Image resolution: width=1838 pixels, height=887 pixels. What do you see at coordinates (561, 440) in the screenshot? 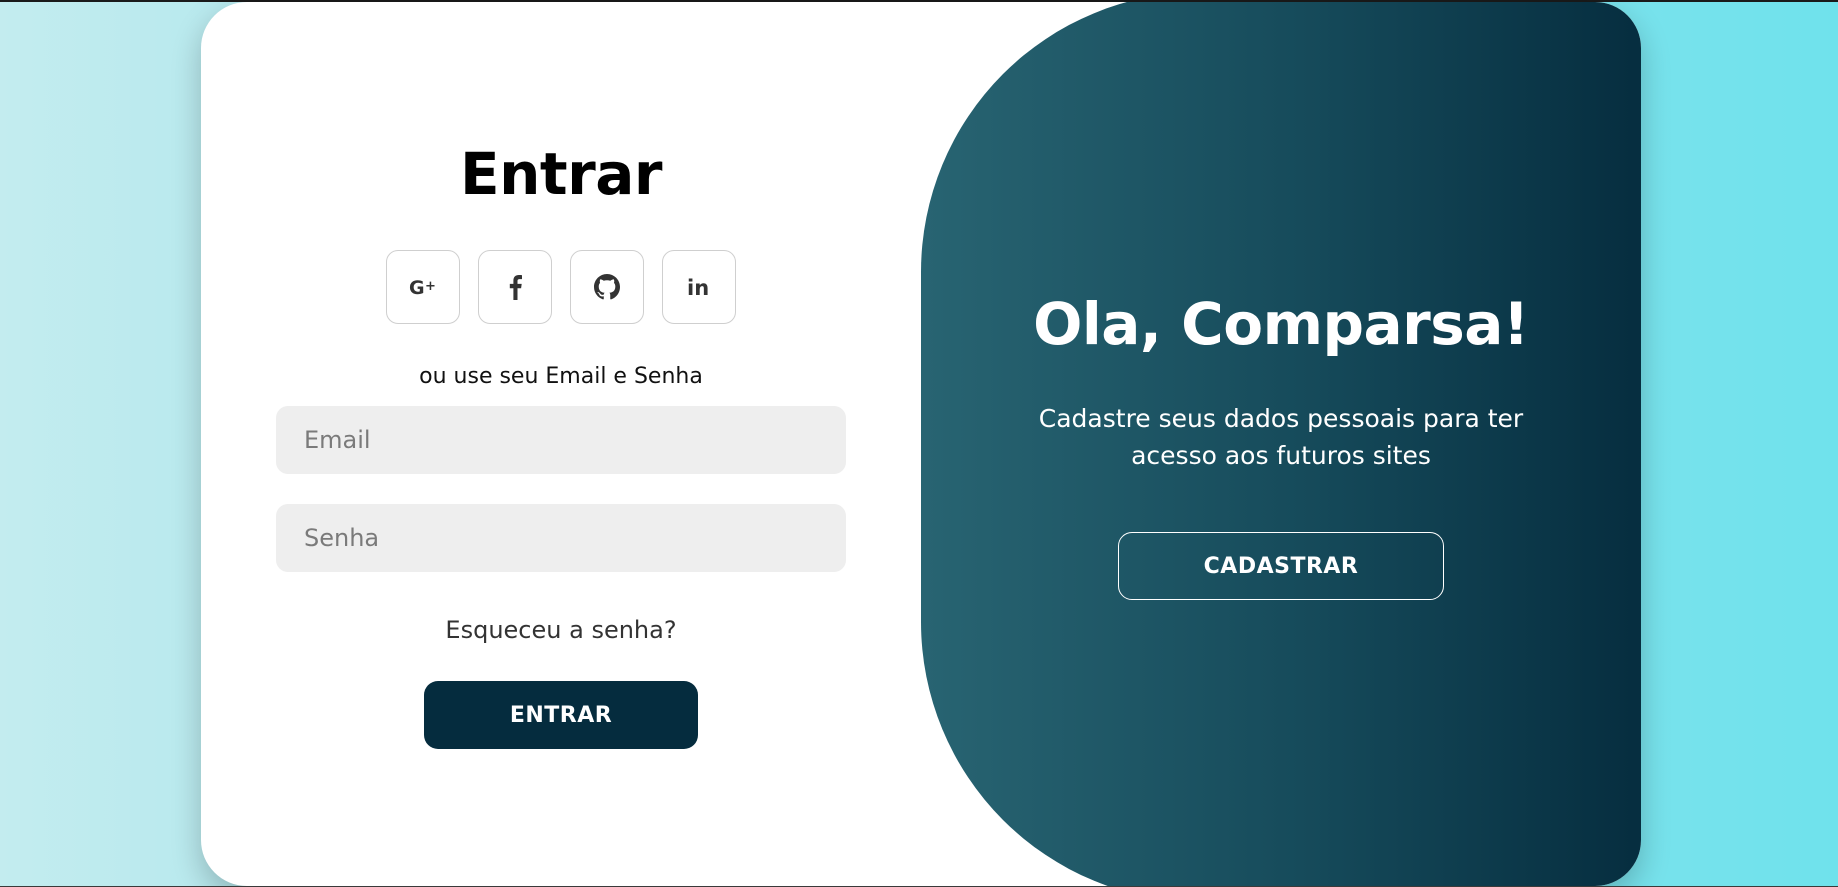
I see `email-input` at bounding box center [561, 440].